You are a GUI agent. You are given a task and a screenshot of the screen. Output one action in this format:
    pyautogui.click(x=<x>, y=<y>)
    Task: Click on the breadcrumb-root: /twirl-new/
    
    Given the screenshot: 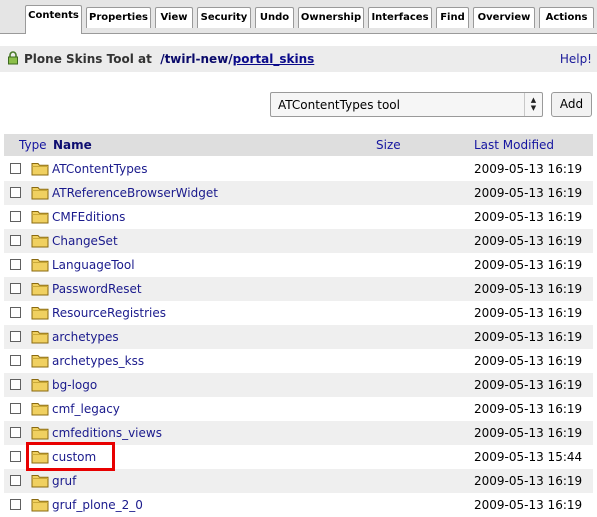 What is the action you would take?
    pyautogui.click(x=196, y=59)
    